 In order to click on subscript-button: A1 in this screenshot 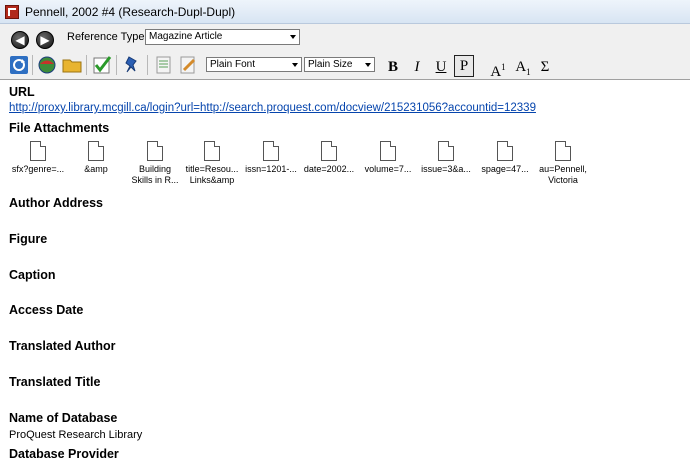, I will do `click(523, 67)`.